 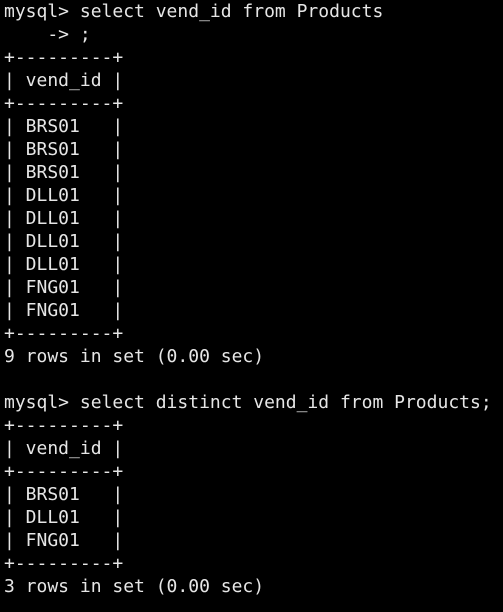 What do you see at coordinates (134, 586) in the screenshot?
I see `result-summary: 3 rows in set (0.00 sec)` at bounding box center [134, 586].